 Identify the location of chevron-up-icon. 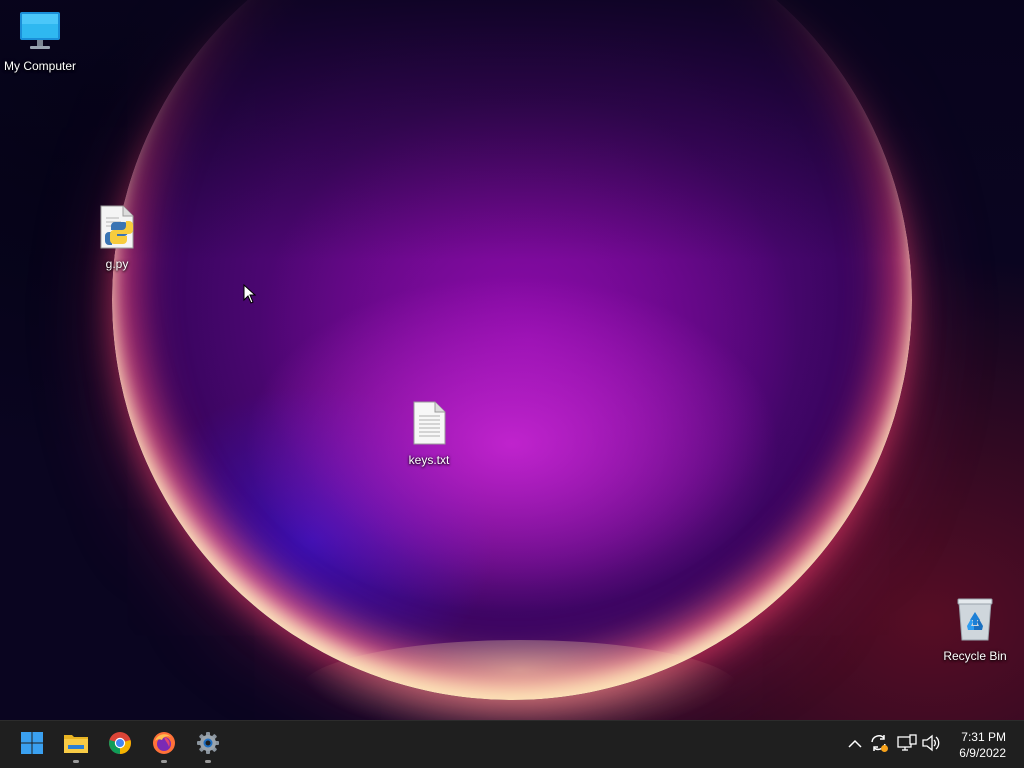
(855, 745).